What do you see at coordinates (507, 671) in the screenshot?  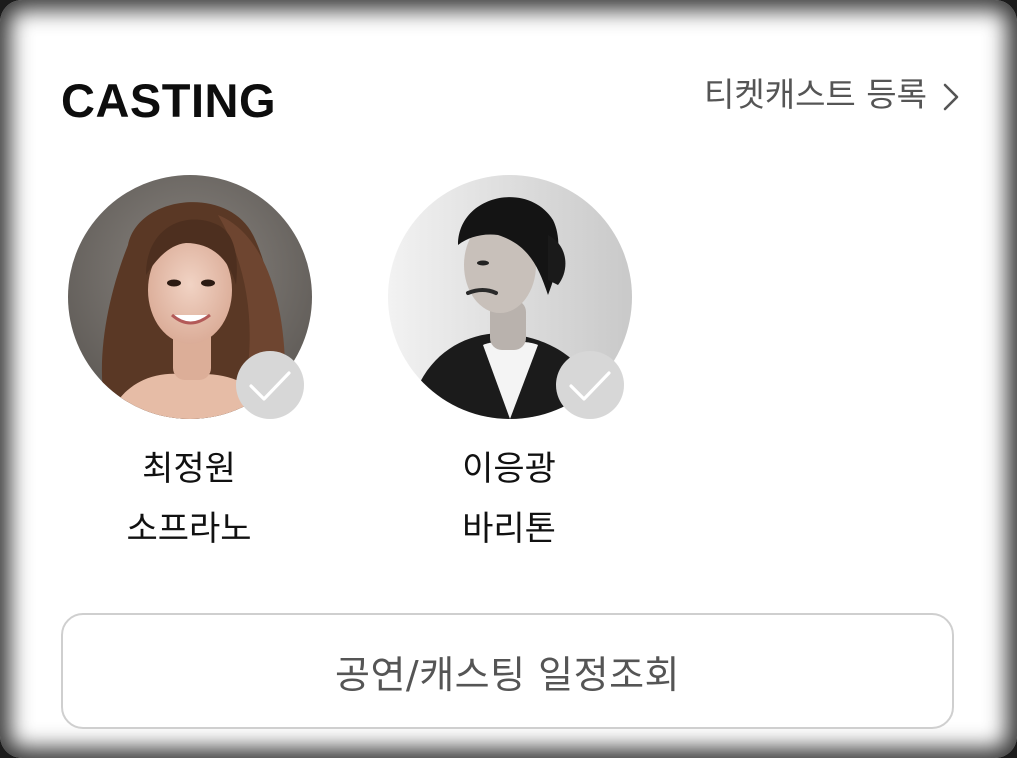 I see `schedule-lookup-button: 공연/캐스팅 일정조회` at bounding box center [507, 671].